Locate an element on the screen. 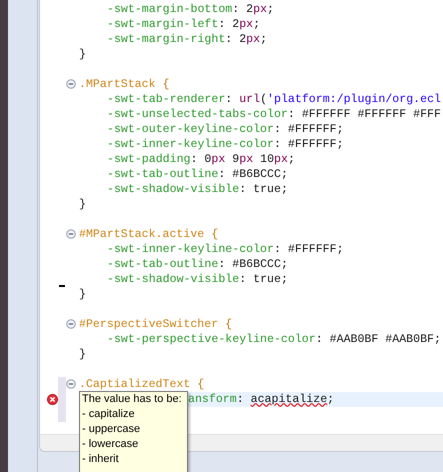 The width and height of the screenshot is (443, 472). code-line: .MPartStack { is located at coordinates (124, 84).